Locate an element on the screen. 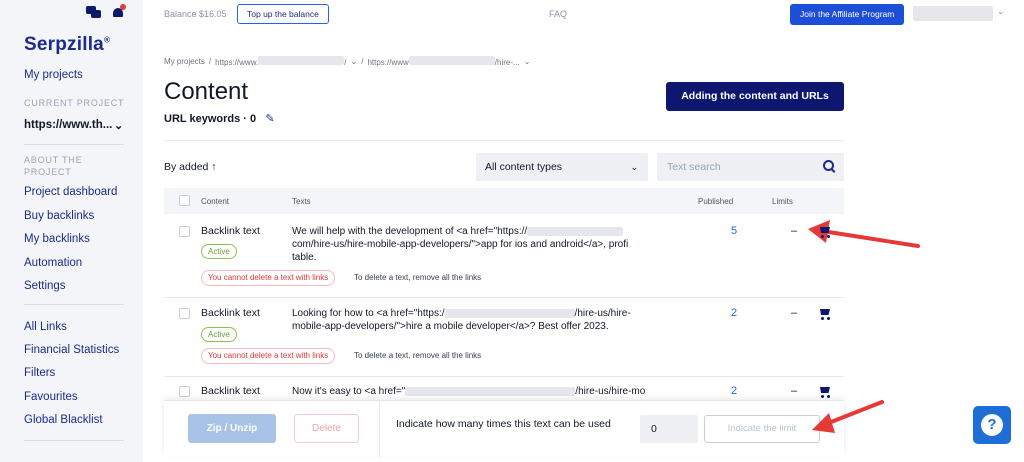 This screenshot has height=462, width=1024. faq-link: FAQ is located at coordinates (558, 14).